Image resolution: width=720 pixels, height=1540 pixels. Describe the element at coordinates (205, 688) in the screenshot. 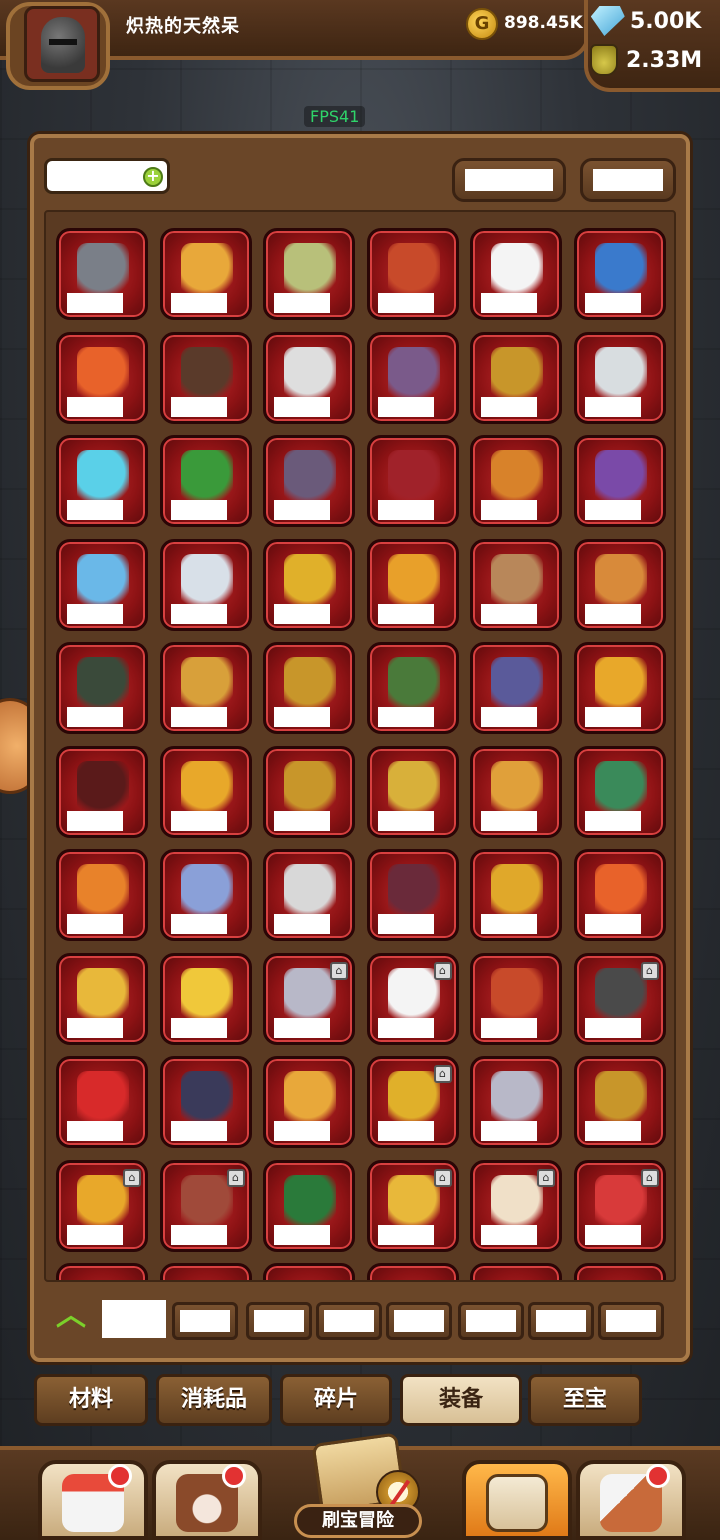

I see `inventory-slot-wizard-hat` at that location.